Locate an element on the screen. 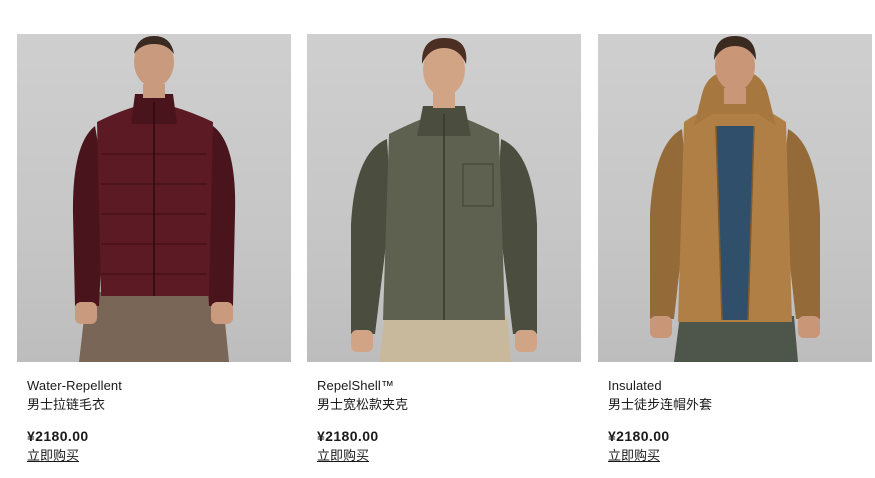 The width and height of the screenshot is (875, 478). product-photo-olive-shell-jacket is located at coordinates (444, 200).